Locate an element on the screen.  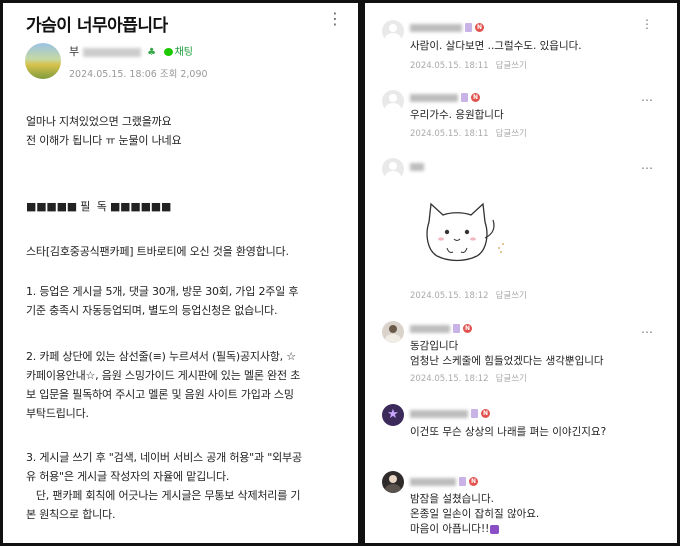
post-body-line: 부탁드립니다. is located at coordinates (57, 413).